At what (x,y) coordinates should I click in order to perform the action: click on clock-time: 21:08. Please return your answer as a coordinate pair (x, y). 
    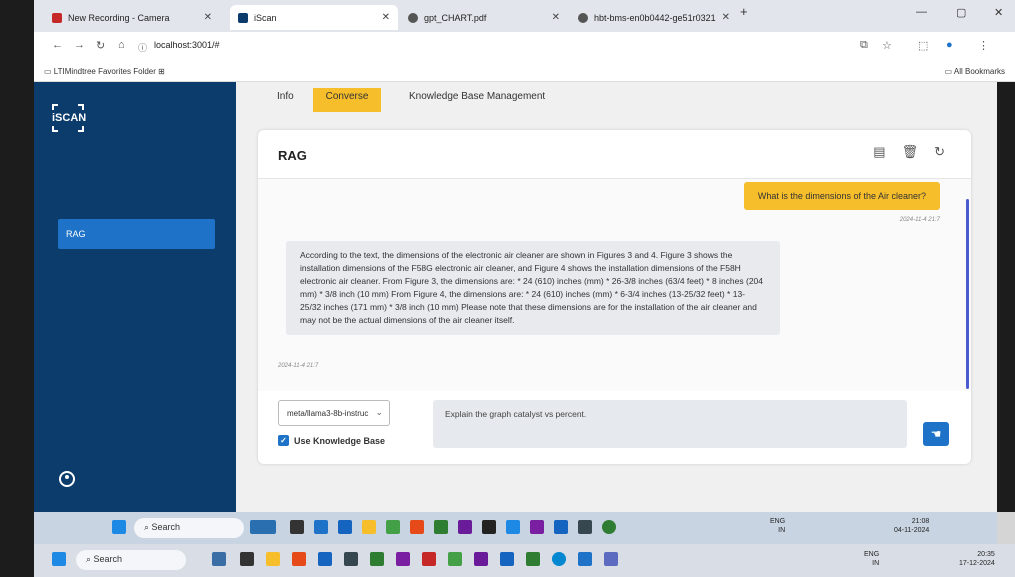
    Looking at the image, I should click on (920, 521).